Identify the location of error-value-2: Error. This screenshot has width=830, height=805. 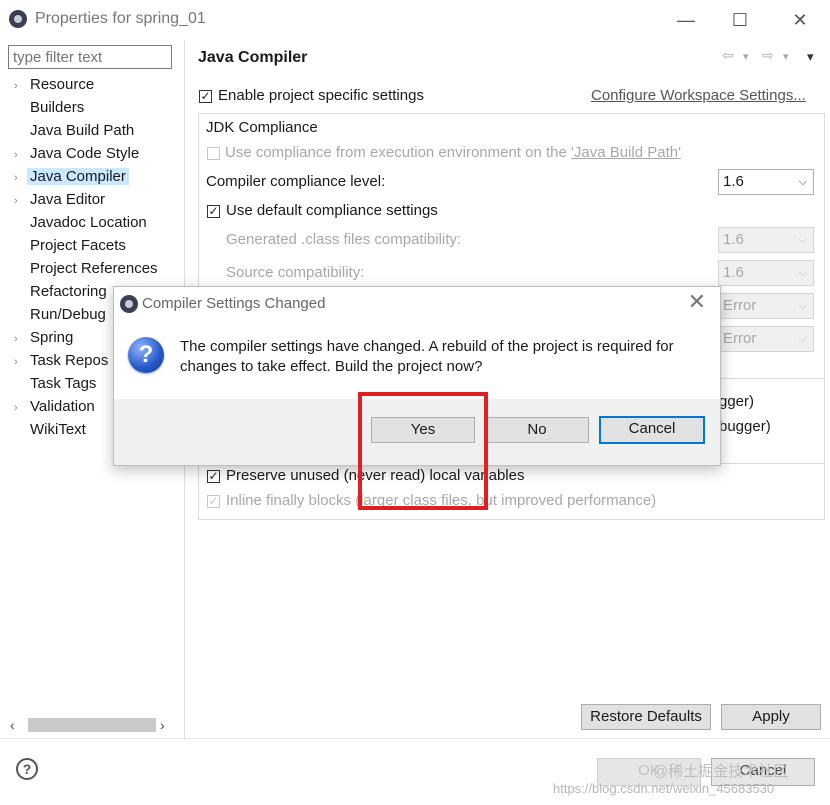
(740, 338).